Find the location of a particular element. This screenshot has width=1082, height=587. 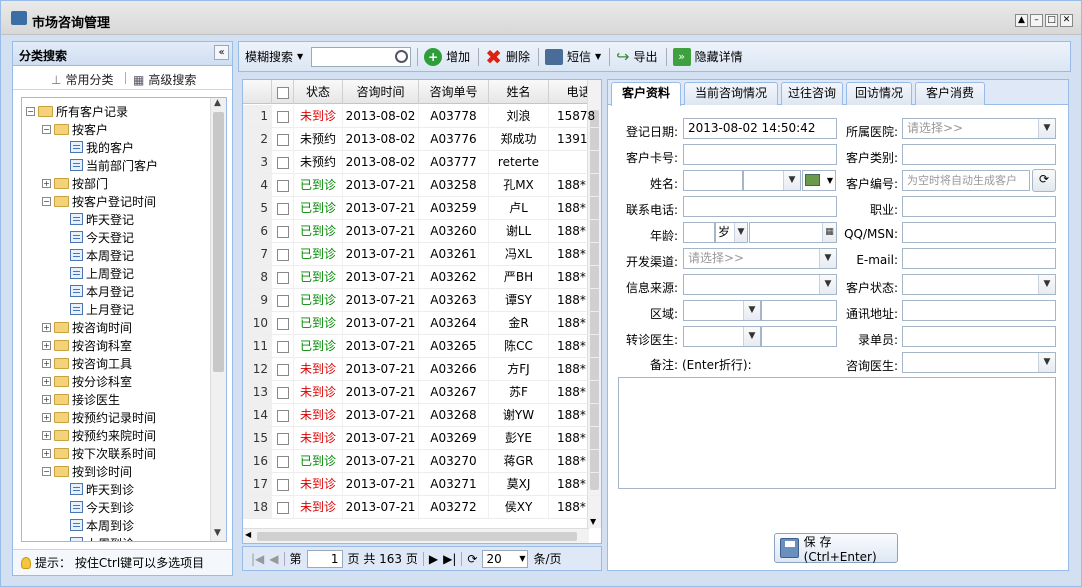

tree-leaf-node: 上周登记 is located at coordinates (96, 273).